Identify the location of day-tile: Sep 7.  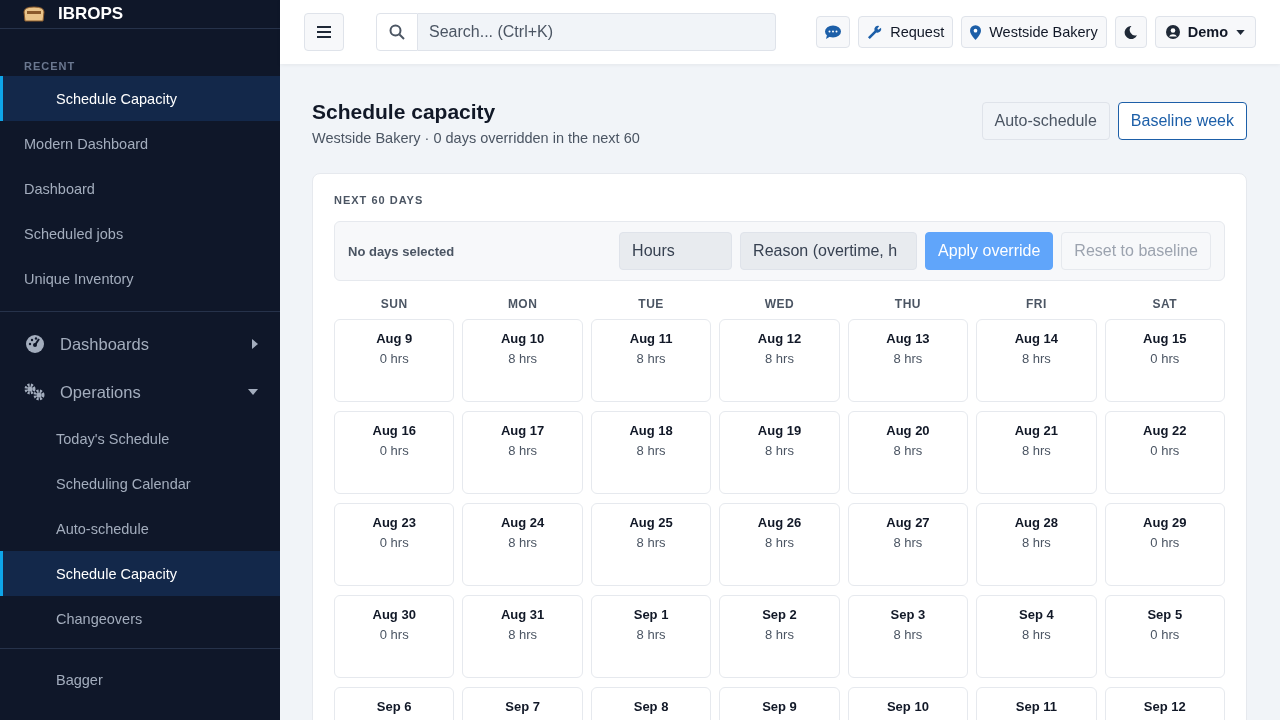
(522, 703).